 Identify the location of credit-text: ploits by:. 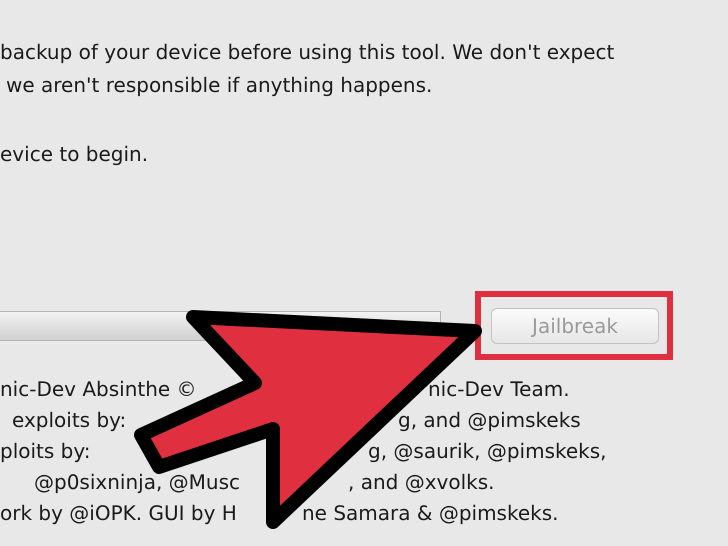
(45, 451).